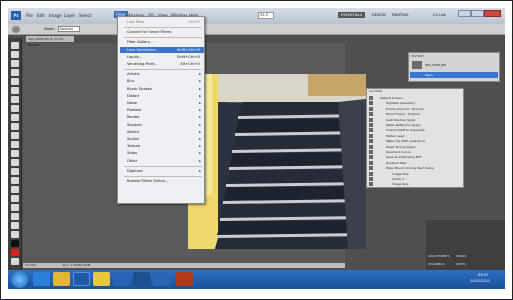  I want to click on photoshop-taskbar-icon, so click(161, 279).